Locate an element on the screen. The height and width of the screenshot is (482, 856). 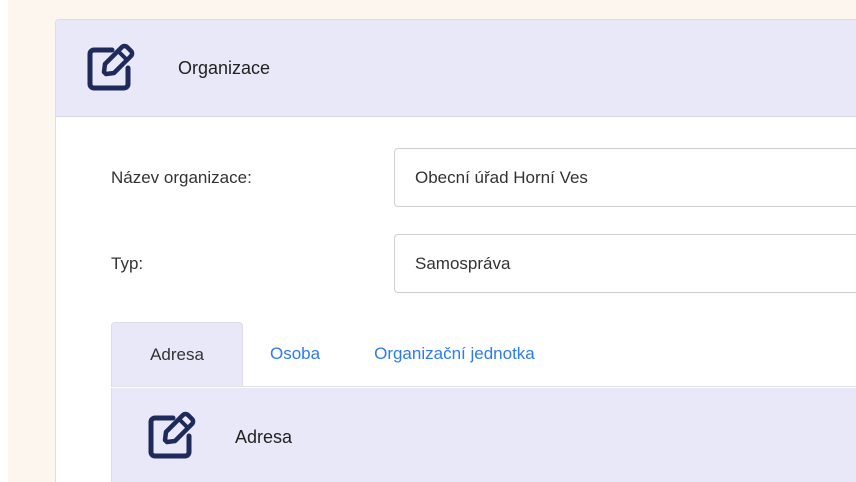
tab-osoba: Osoba is located at coordinates (295, 354).